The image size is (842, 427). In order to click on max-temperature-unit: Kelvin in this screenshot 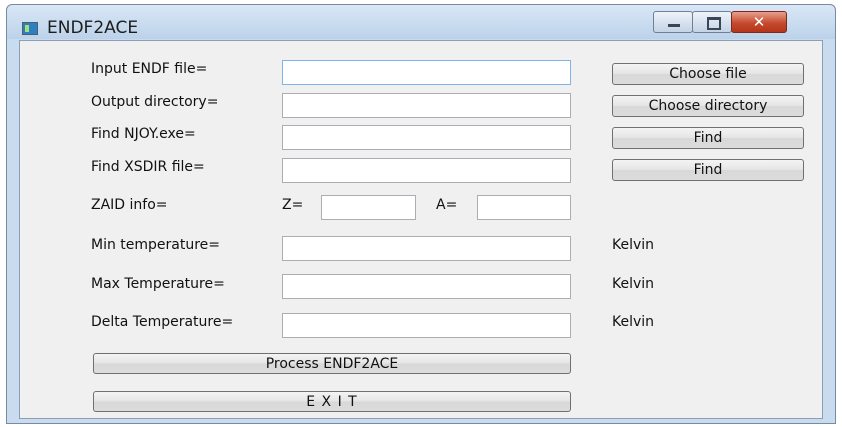, I will do `click(633, 284)`.